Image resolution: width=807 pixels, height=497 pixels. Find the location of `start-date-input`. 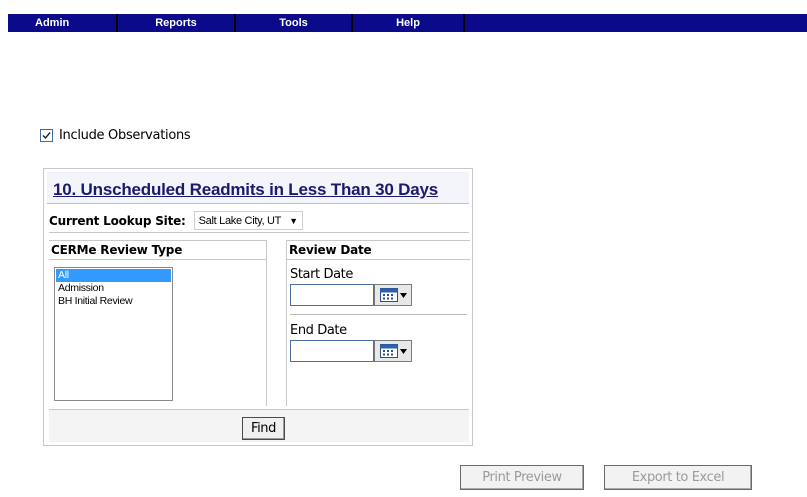

start-date-input is located at coordinates (332, 295).